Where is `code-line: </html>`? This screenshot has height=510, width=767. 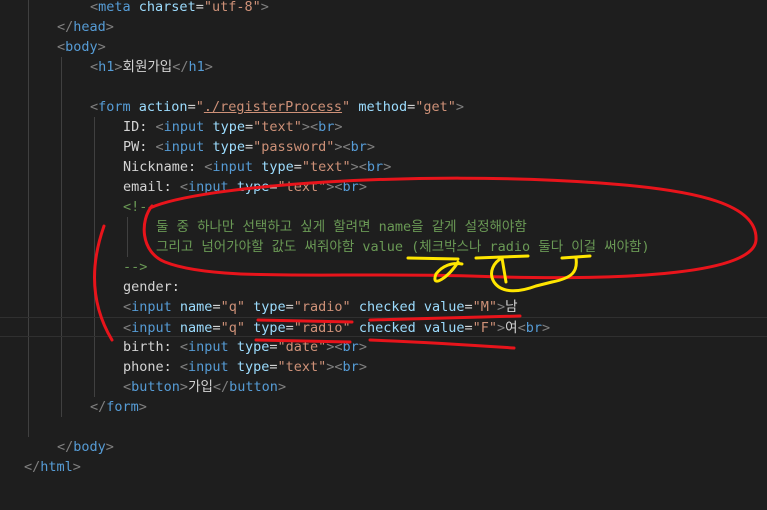 code-line: </html> is located at coordinates (383, 467).